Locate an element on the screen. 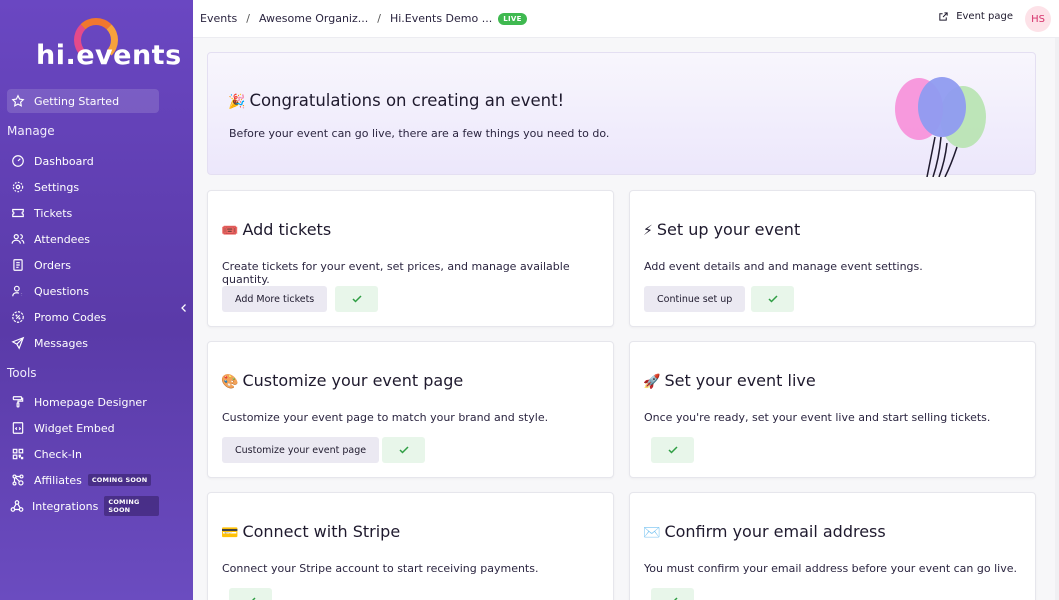 The image size is (1059, 600). question-user-icon is located at coordinates (18, 291).